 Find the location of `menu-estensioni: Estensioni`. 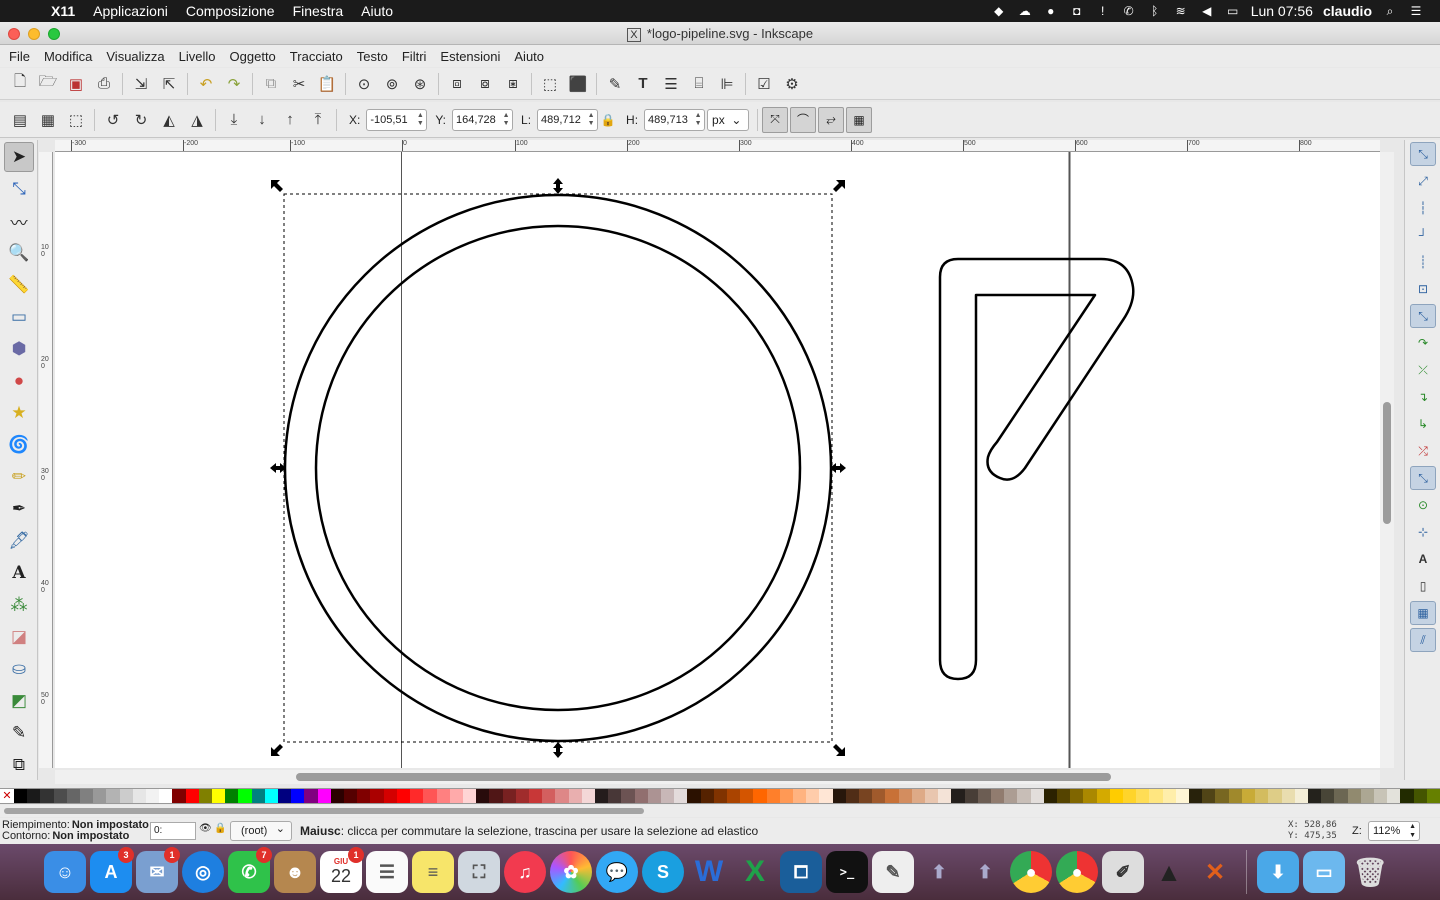

menu-estensioni: Estensioni is located at coordinates (470, 56).